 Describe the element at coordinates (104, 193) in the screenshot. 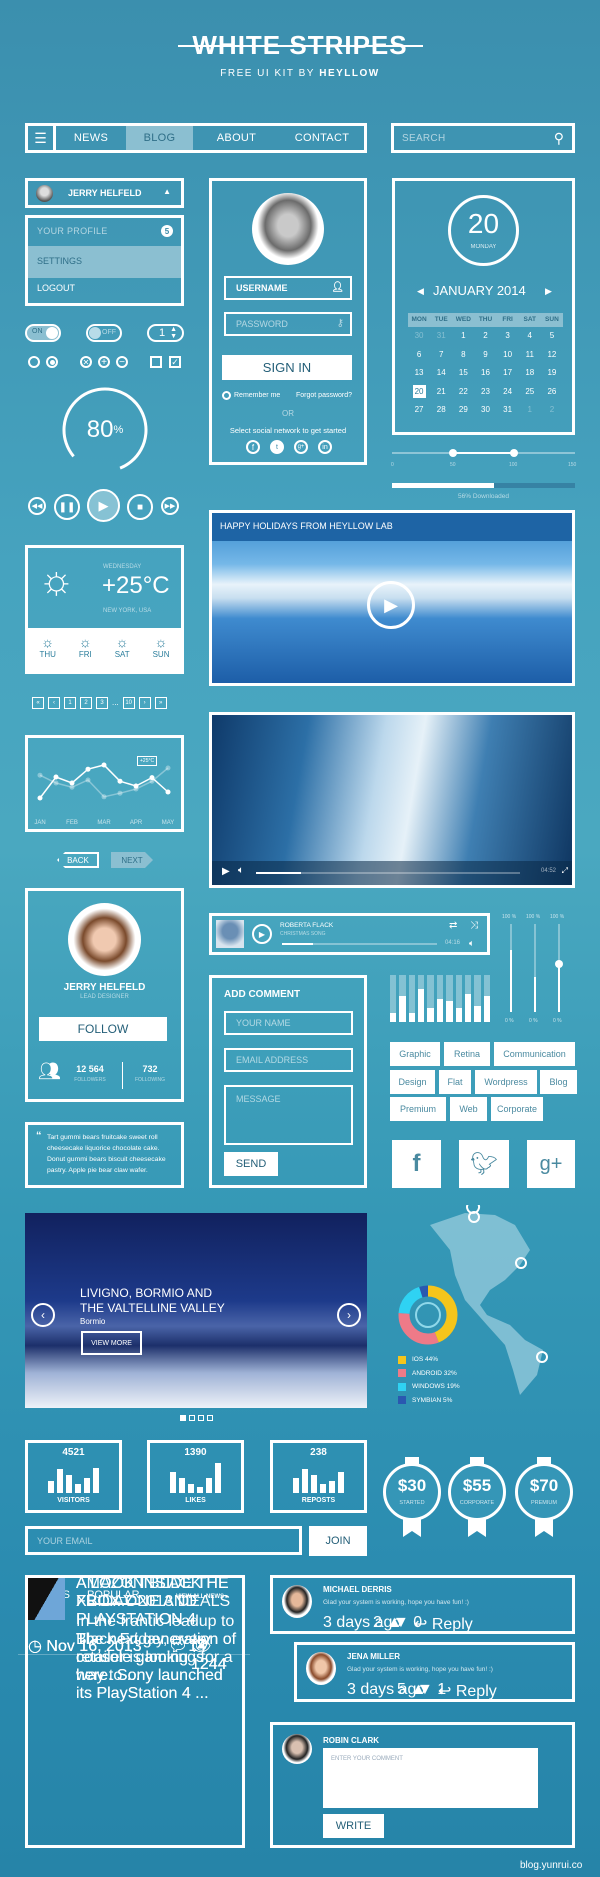

I see `user-dropdown: JERRY HELFELD ▲` at that location.